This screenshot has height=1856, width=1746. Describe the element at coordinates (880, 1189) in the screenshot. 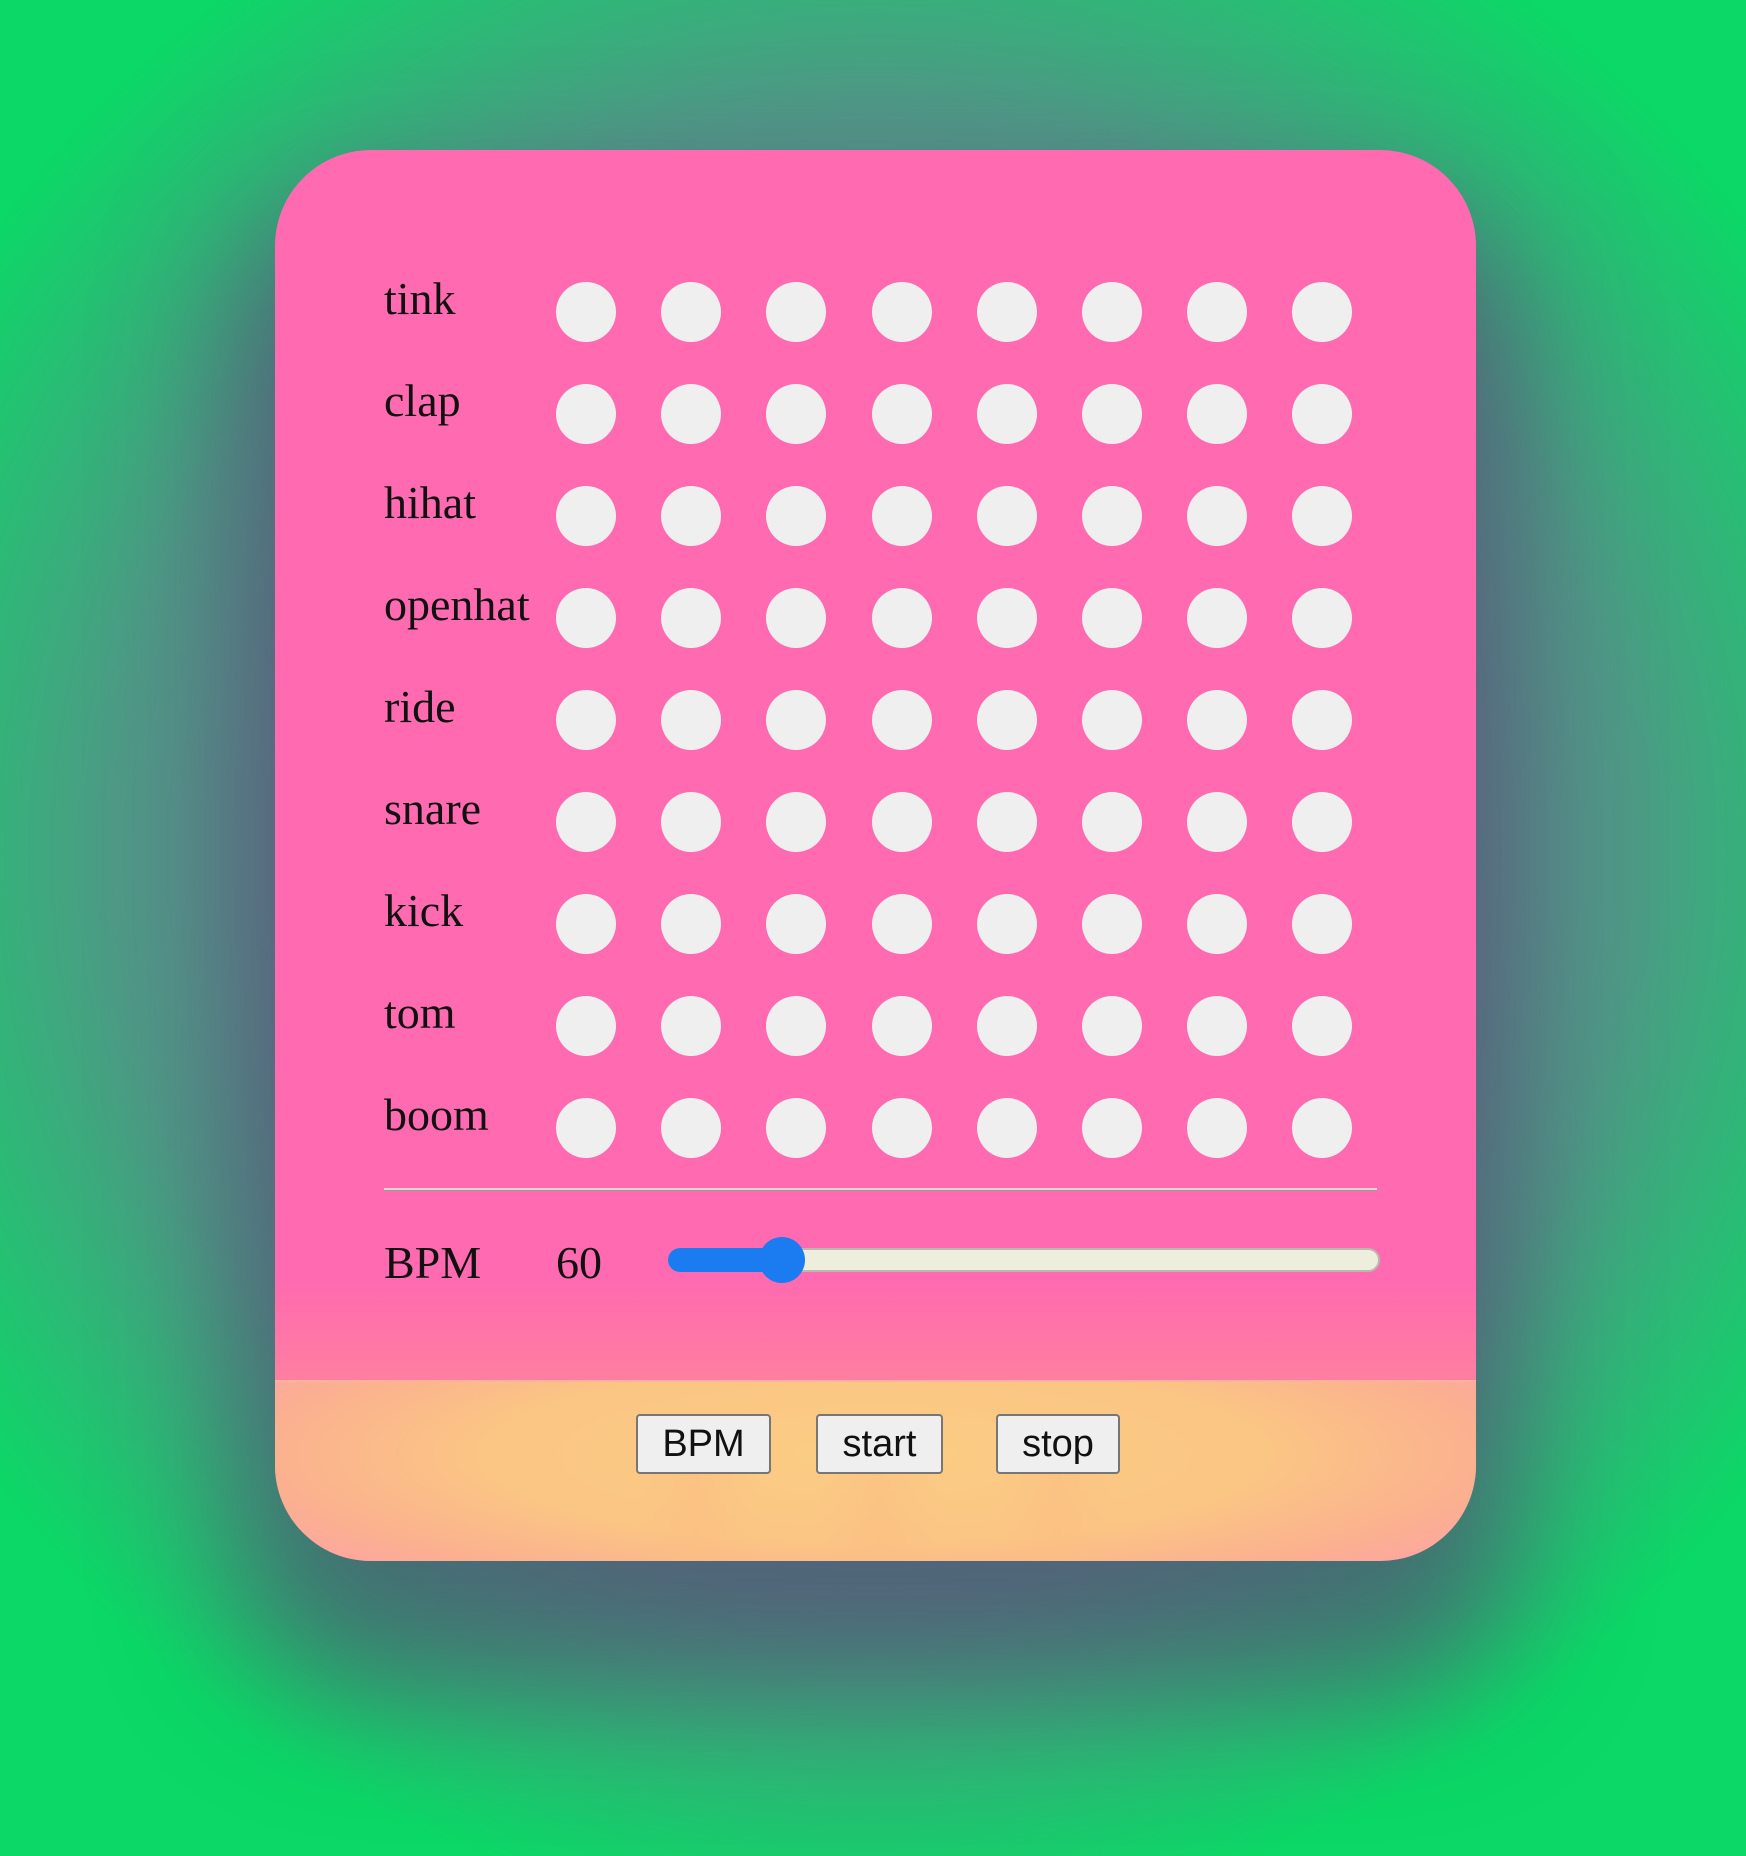

I see `divider` at that location.